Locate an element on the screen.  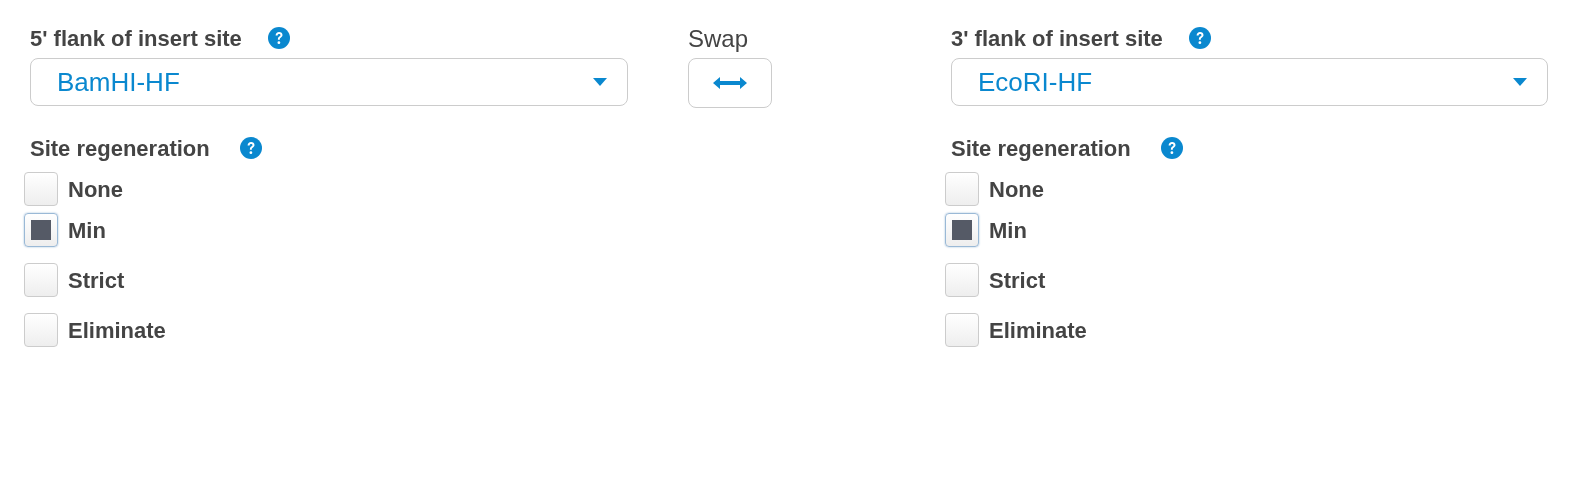
swap-arrows-icon is located at coordinates (730, 83).